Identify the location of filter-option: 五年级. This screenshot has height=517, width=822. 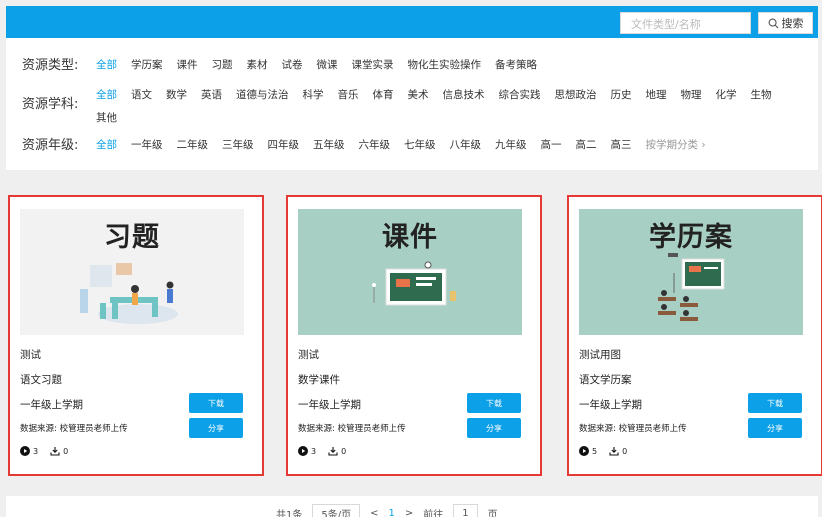
(329, 145).